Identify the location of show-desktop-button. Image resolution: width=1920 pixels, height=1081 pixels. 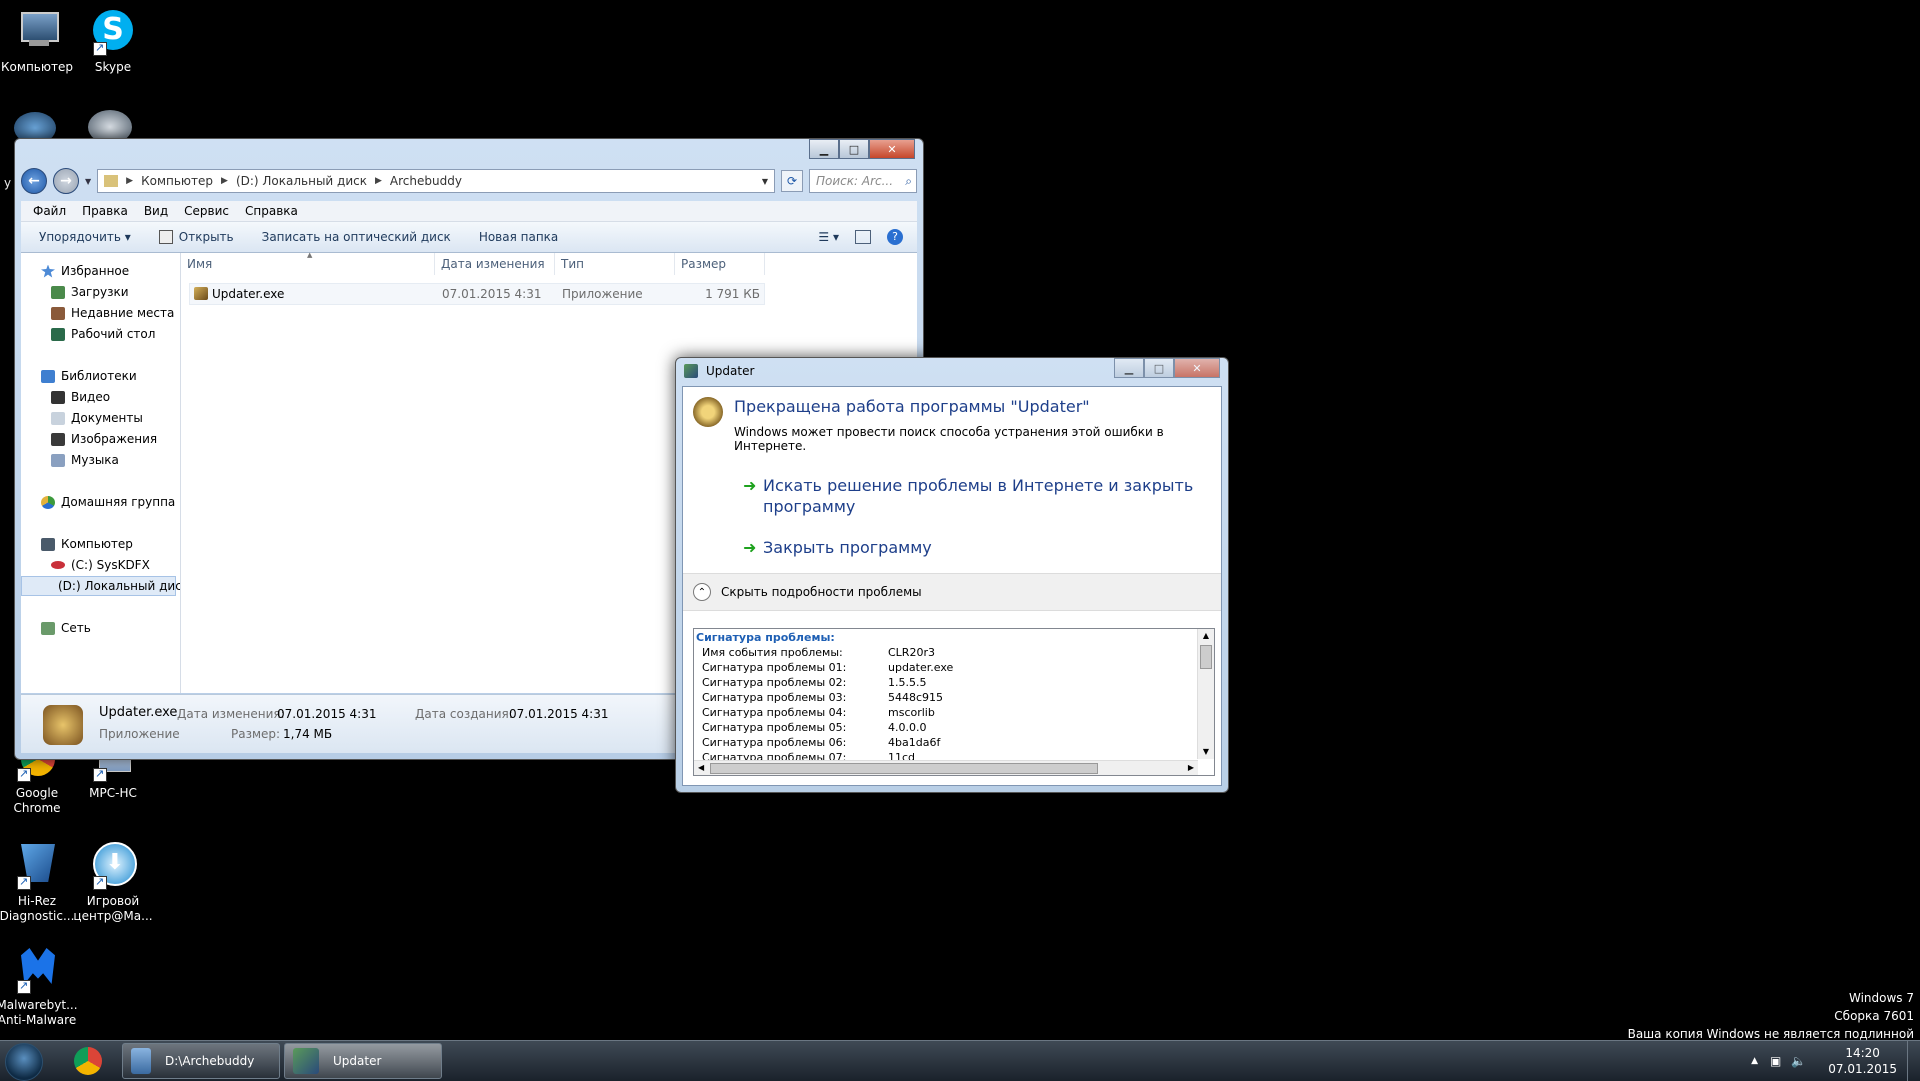
(1913, 1061).